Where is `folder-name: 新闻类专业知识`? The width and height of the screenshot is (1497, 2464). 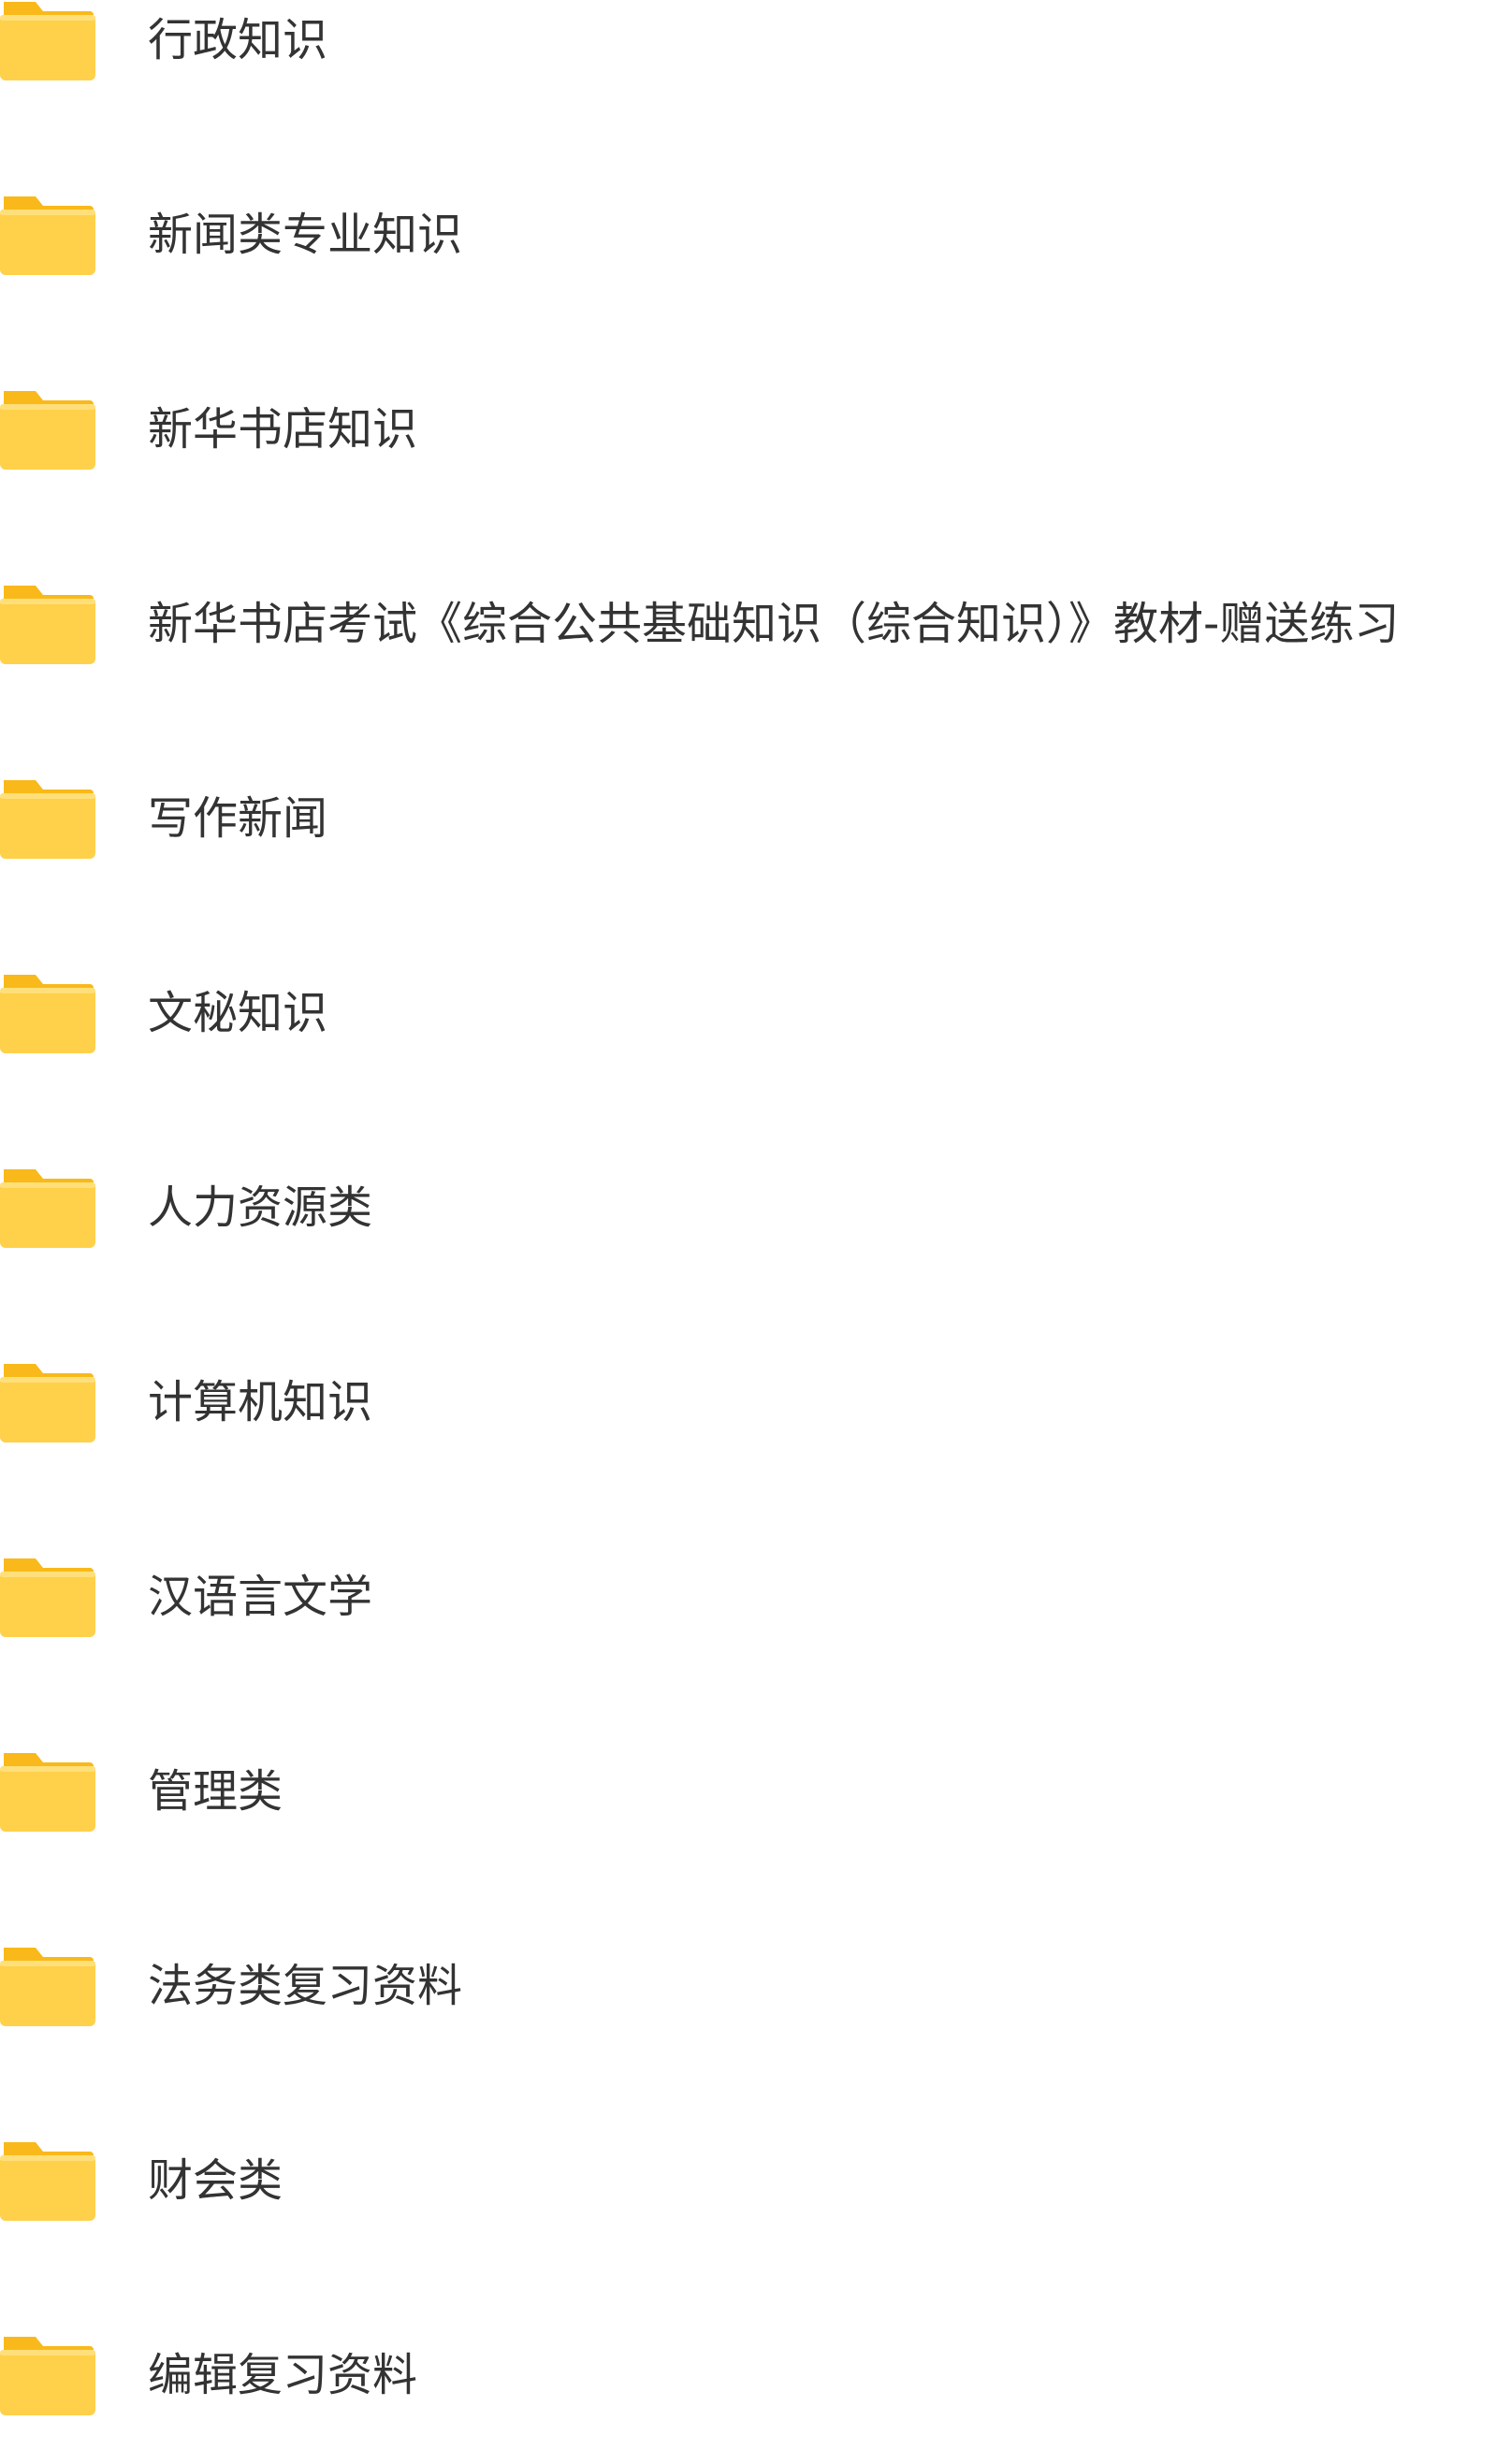 folder-name: 新闻类专业知识 is located at coordinates (306, 235).